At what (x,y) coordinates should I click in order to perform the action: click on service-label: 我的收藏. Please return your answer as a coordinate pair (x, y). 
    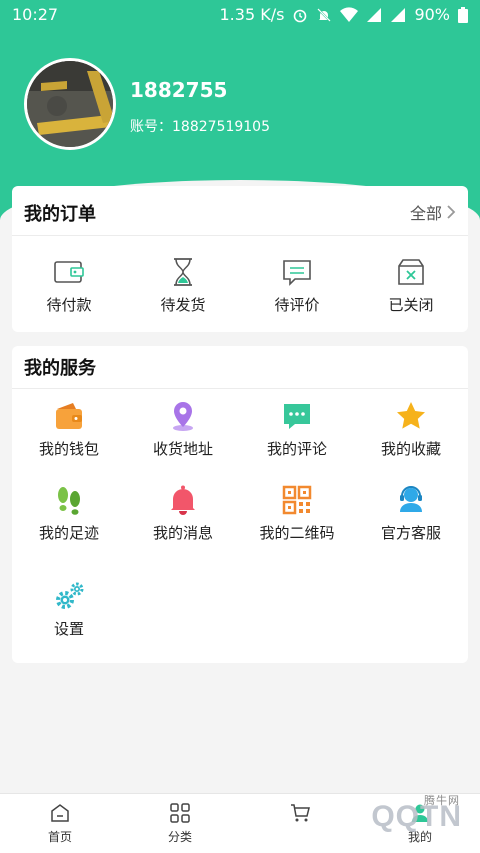
    Looking at the image, I should click on (410, 449).